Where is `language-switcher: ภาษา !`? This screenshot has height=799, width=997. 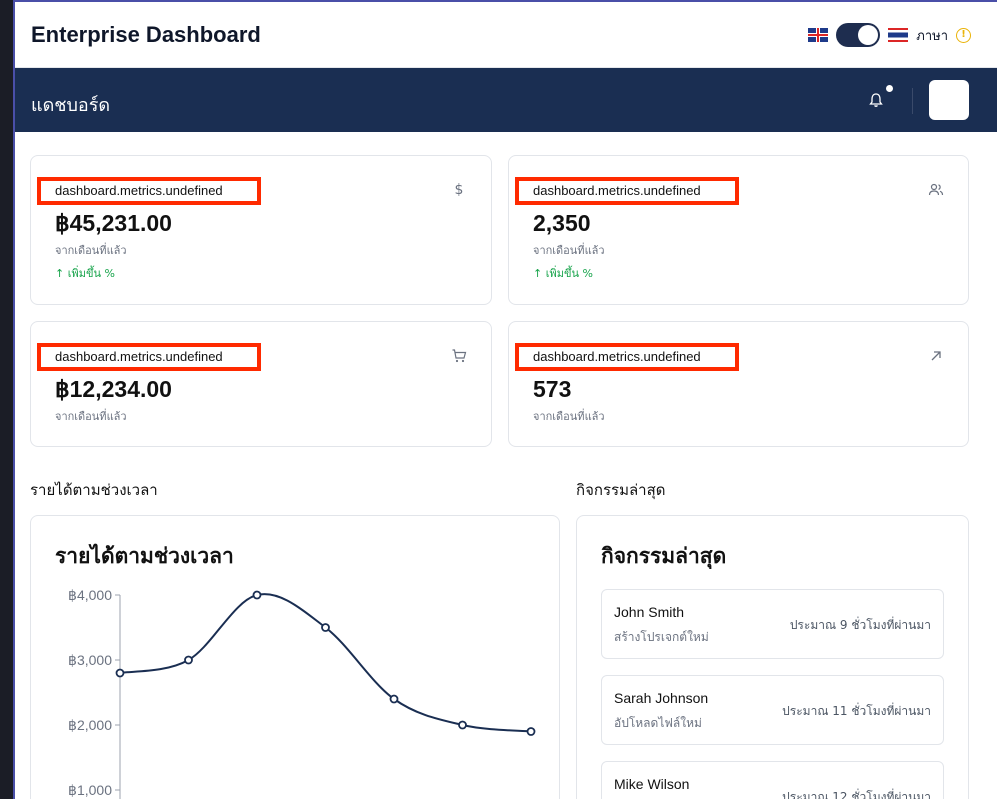
language-switcher: ภาษา ! is located at coordinates (889, 35).